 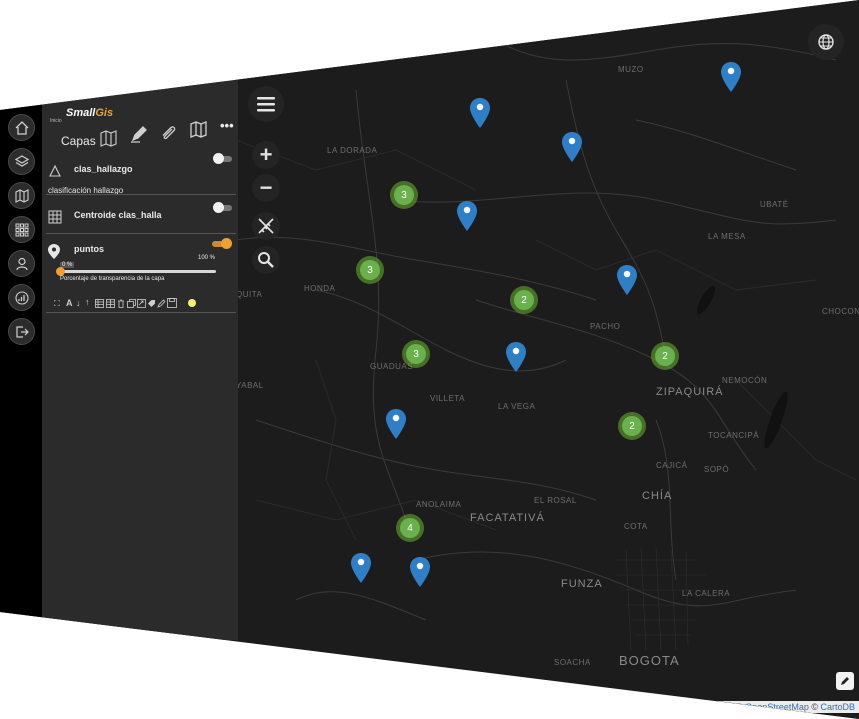 I want to click on measure-button, so click(x=266, y=226).